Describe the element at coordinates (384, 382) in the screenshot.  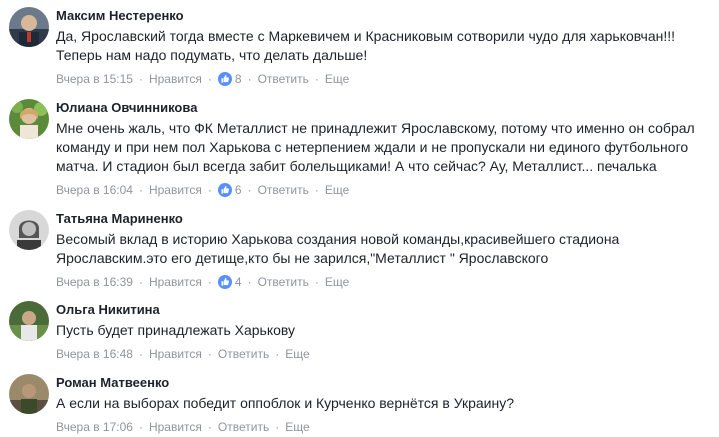
I see `comment-author: Роман Матвеенко` at that location.